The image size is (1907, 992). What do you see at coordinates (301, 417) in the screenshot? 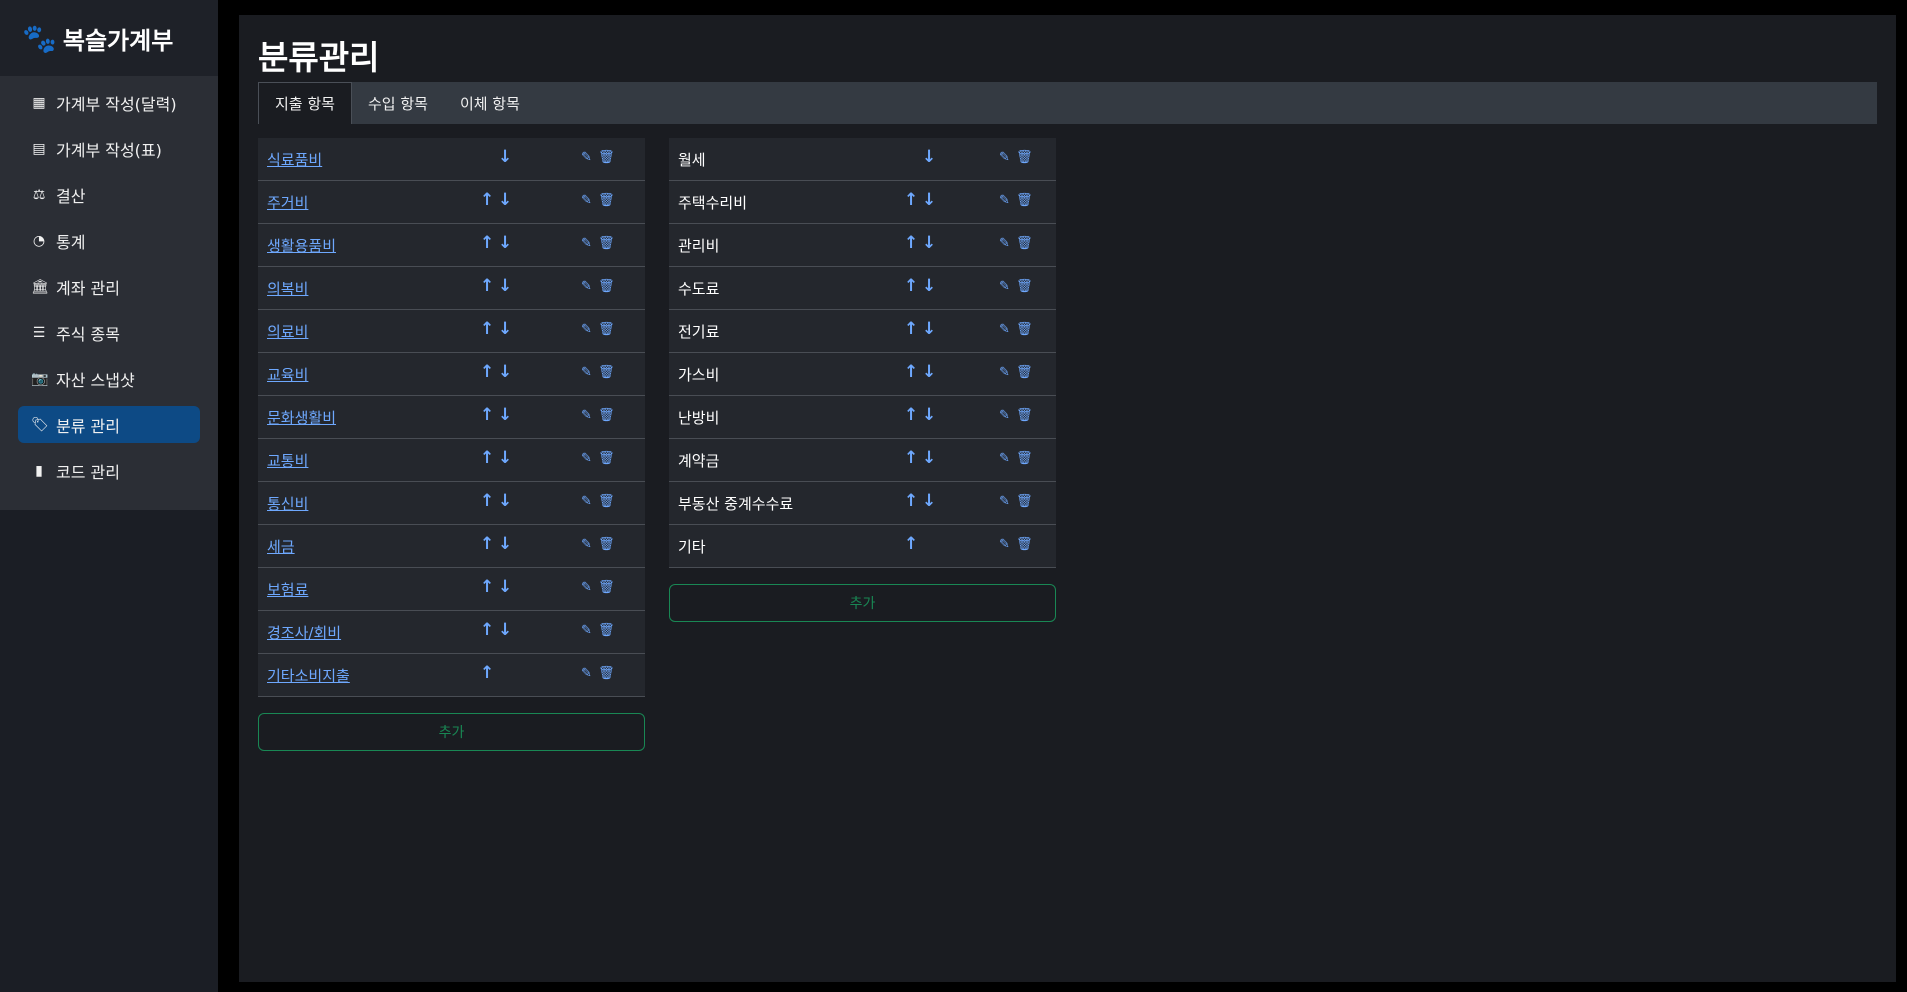
I see `category-link: 문화생활비` at bounding box center [301, 417].